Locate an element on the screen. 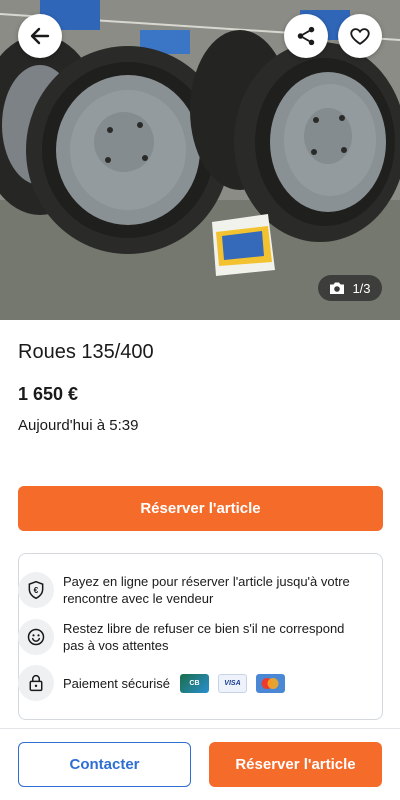  info-item-secure-payment: Paiement sécurisé CB VISA is located at coordinates (185, 683).